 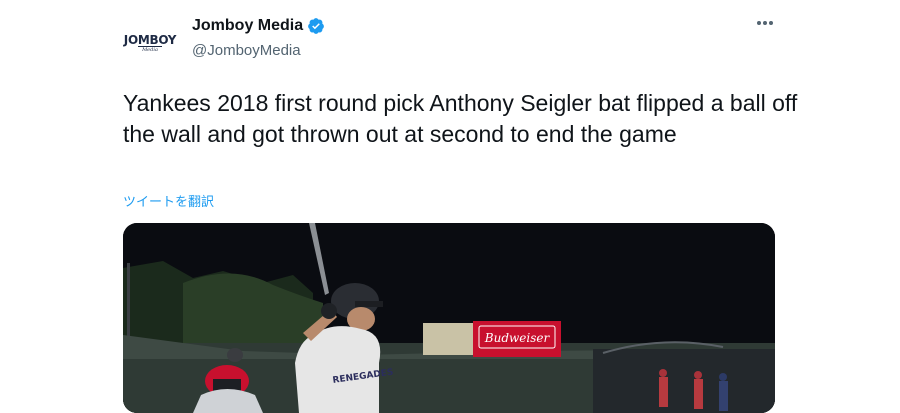 I want to click on more-options-icon, so click(x=765, y=23).